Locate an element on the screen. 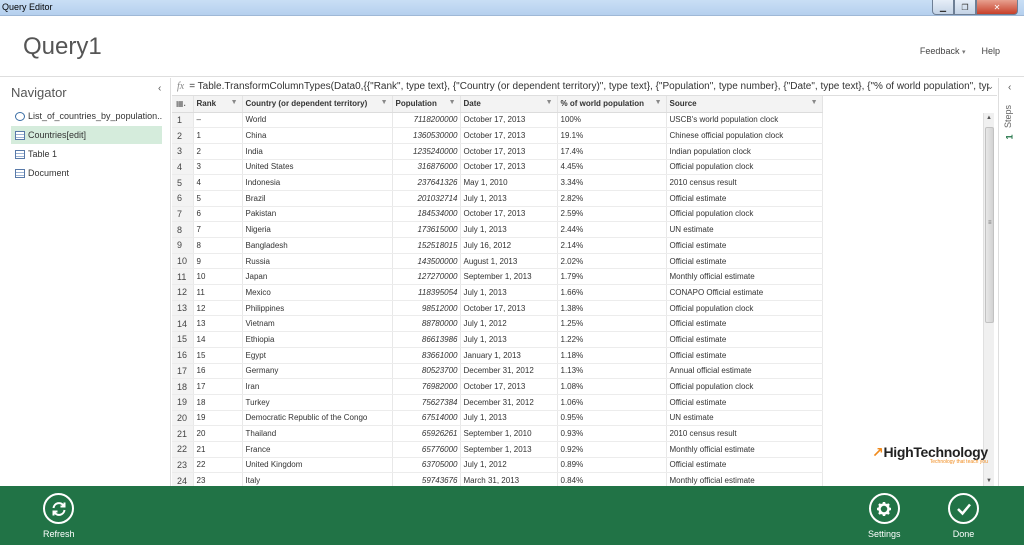 This screenshot has width=1024, height=545. row-number: 23 is located at coordinates (183, 465).